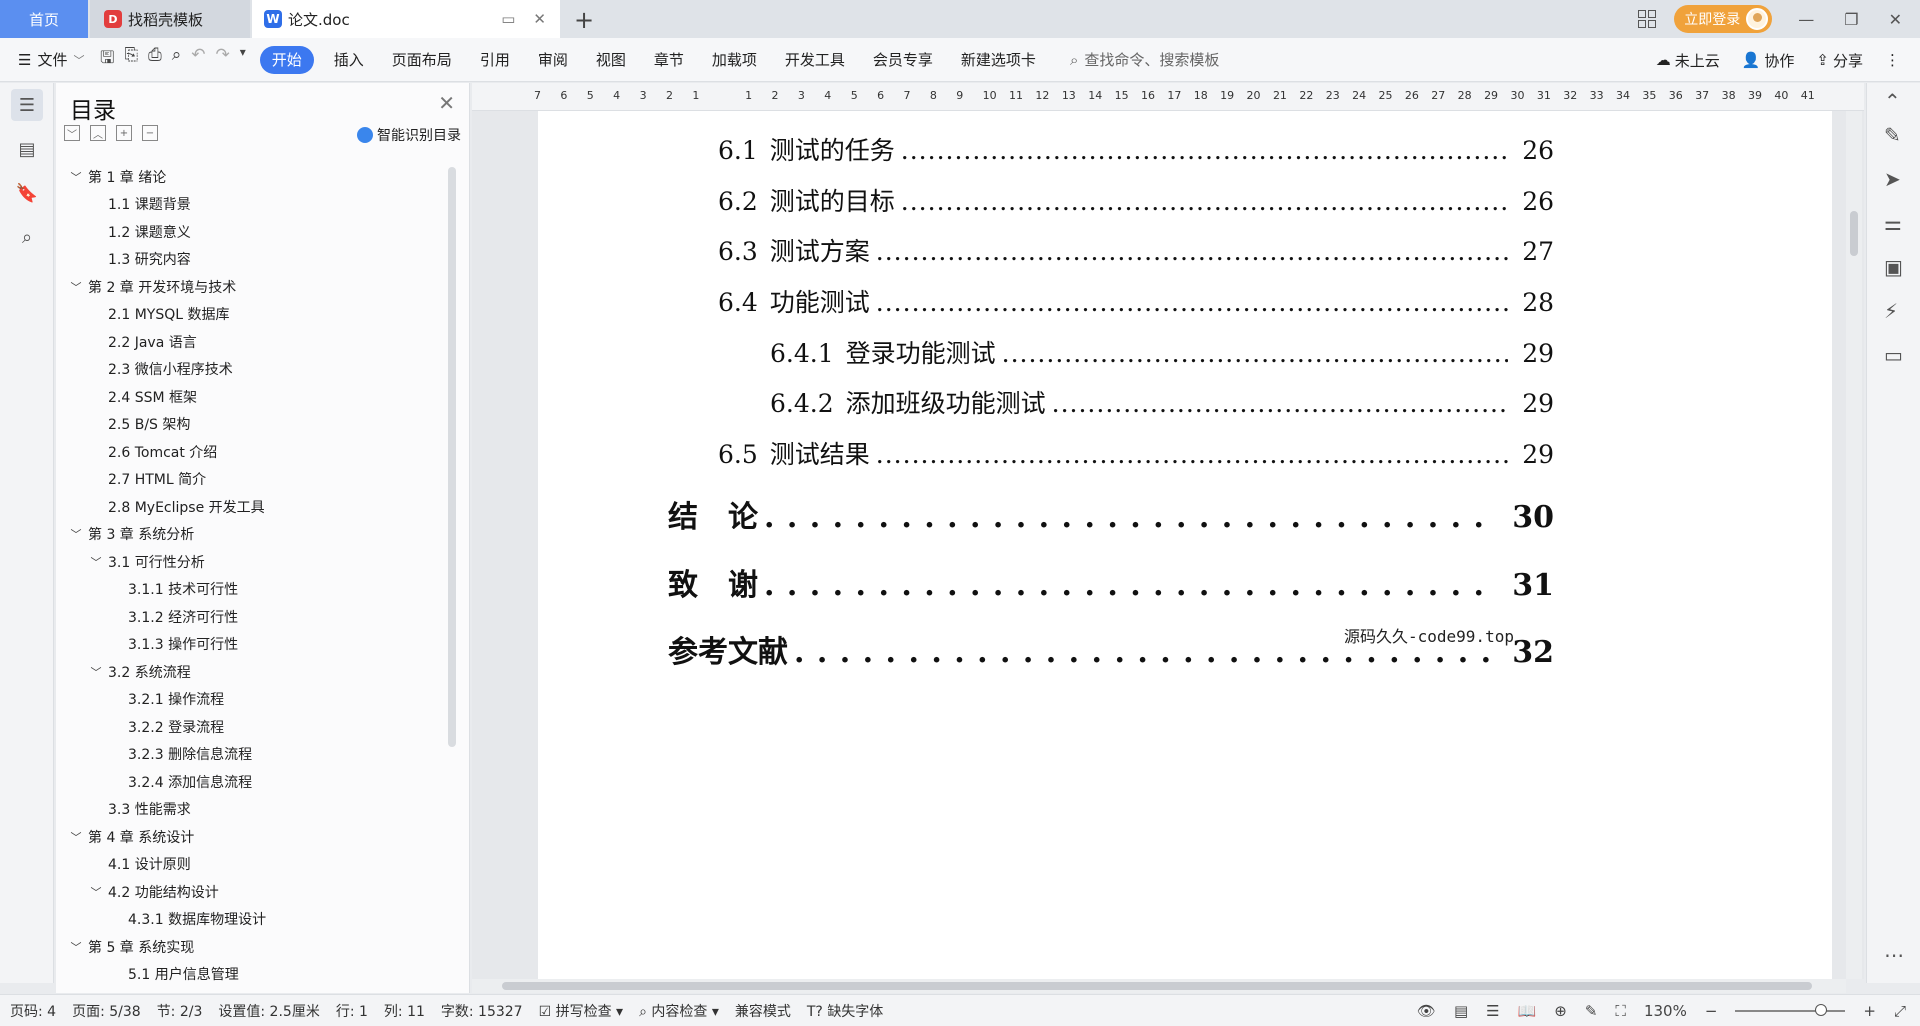 Image resolution: width=1920 pixels, height=1026 pixels. Describe the element at coordinates (150, 133) in the screenshot. I see `remove-heading-icon: −` at that location.